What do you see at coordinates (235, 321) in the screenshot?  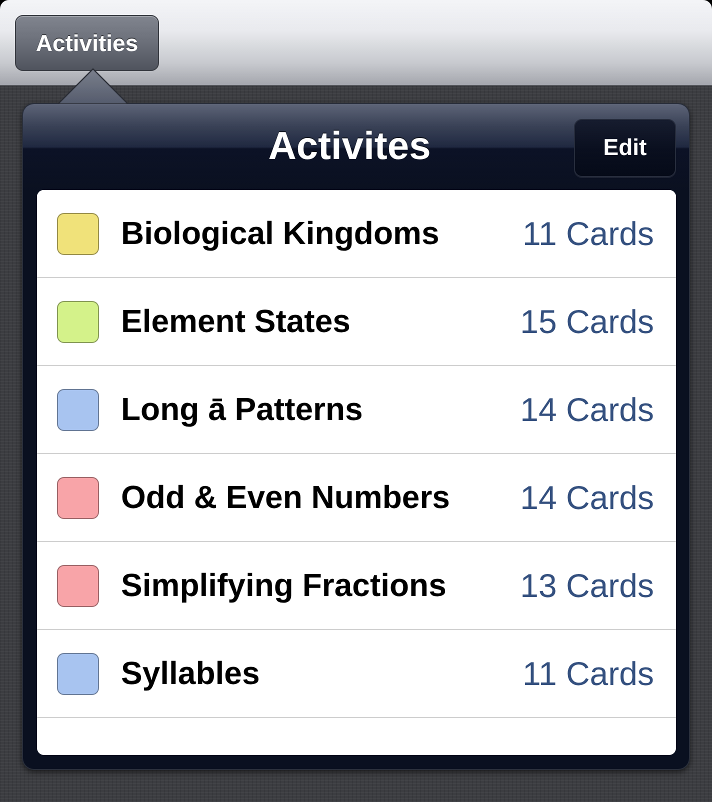 I see `activity-name: Element States` at bounding box center [235, 321].